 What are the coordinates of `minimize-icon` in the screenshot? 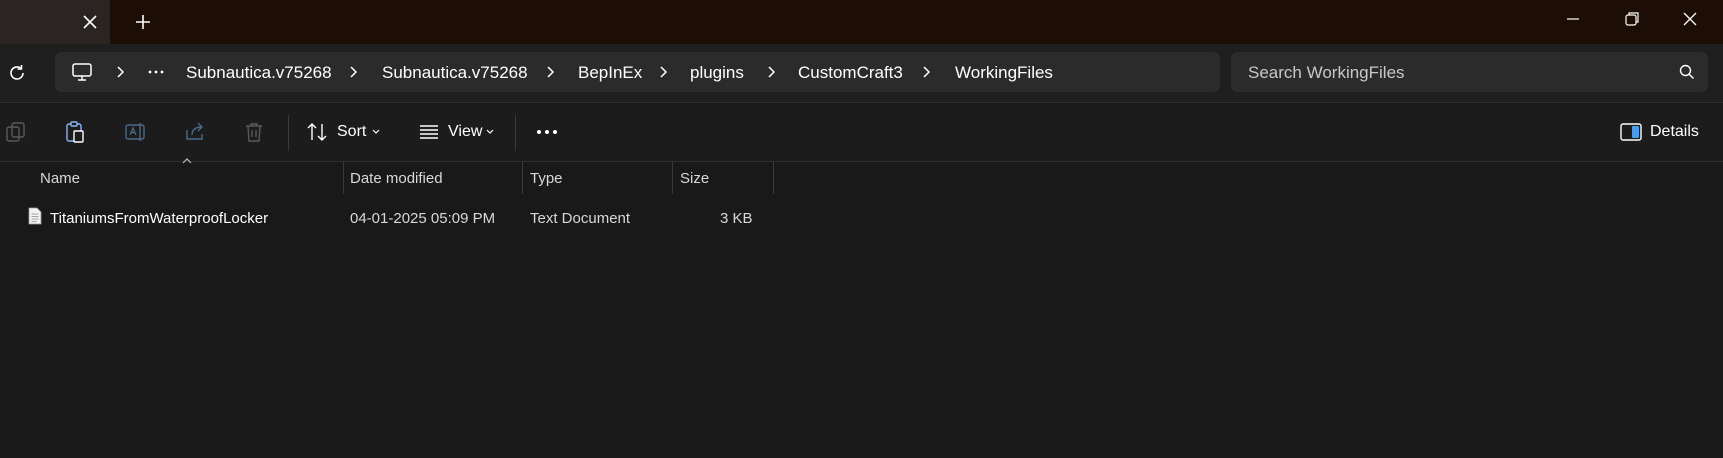 It's located at (1573, 19).